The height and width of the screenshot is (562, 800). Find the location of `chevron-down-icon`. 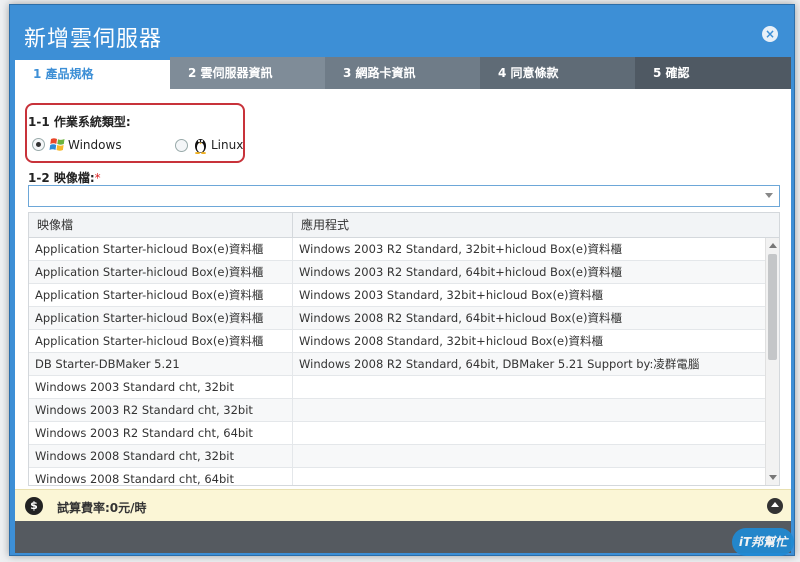

chevron-down-icon is located at coordinates (769, 195).